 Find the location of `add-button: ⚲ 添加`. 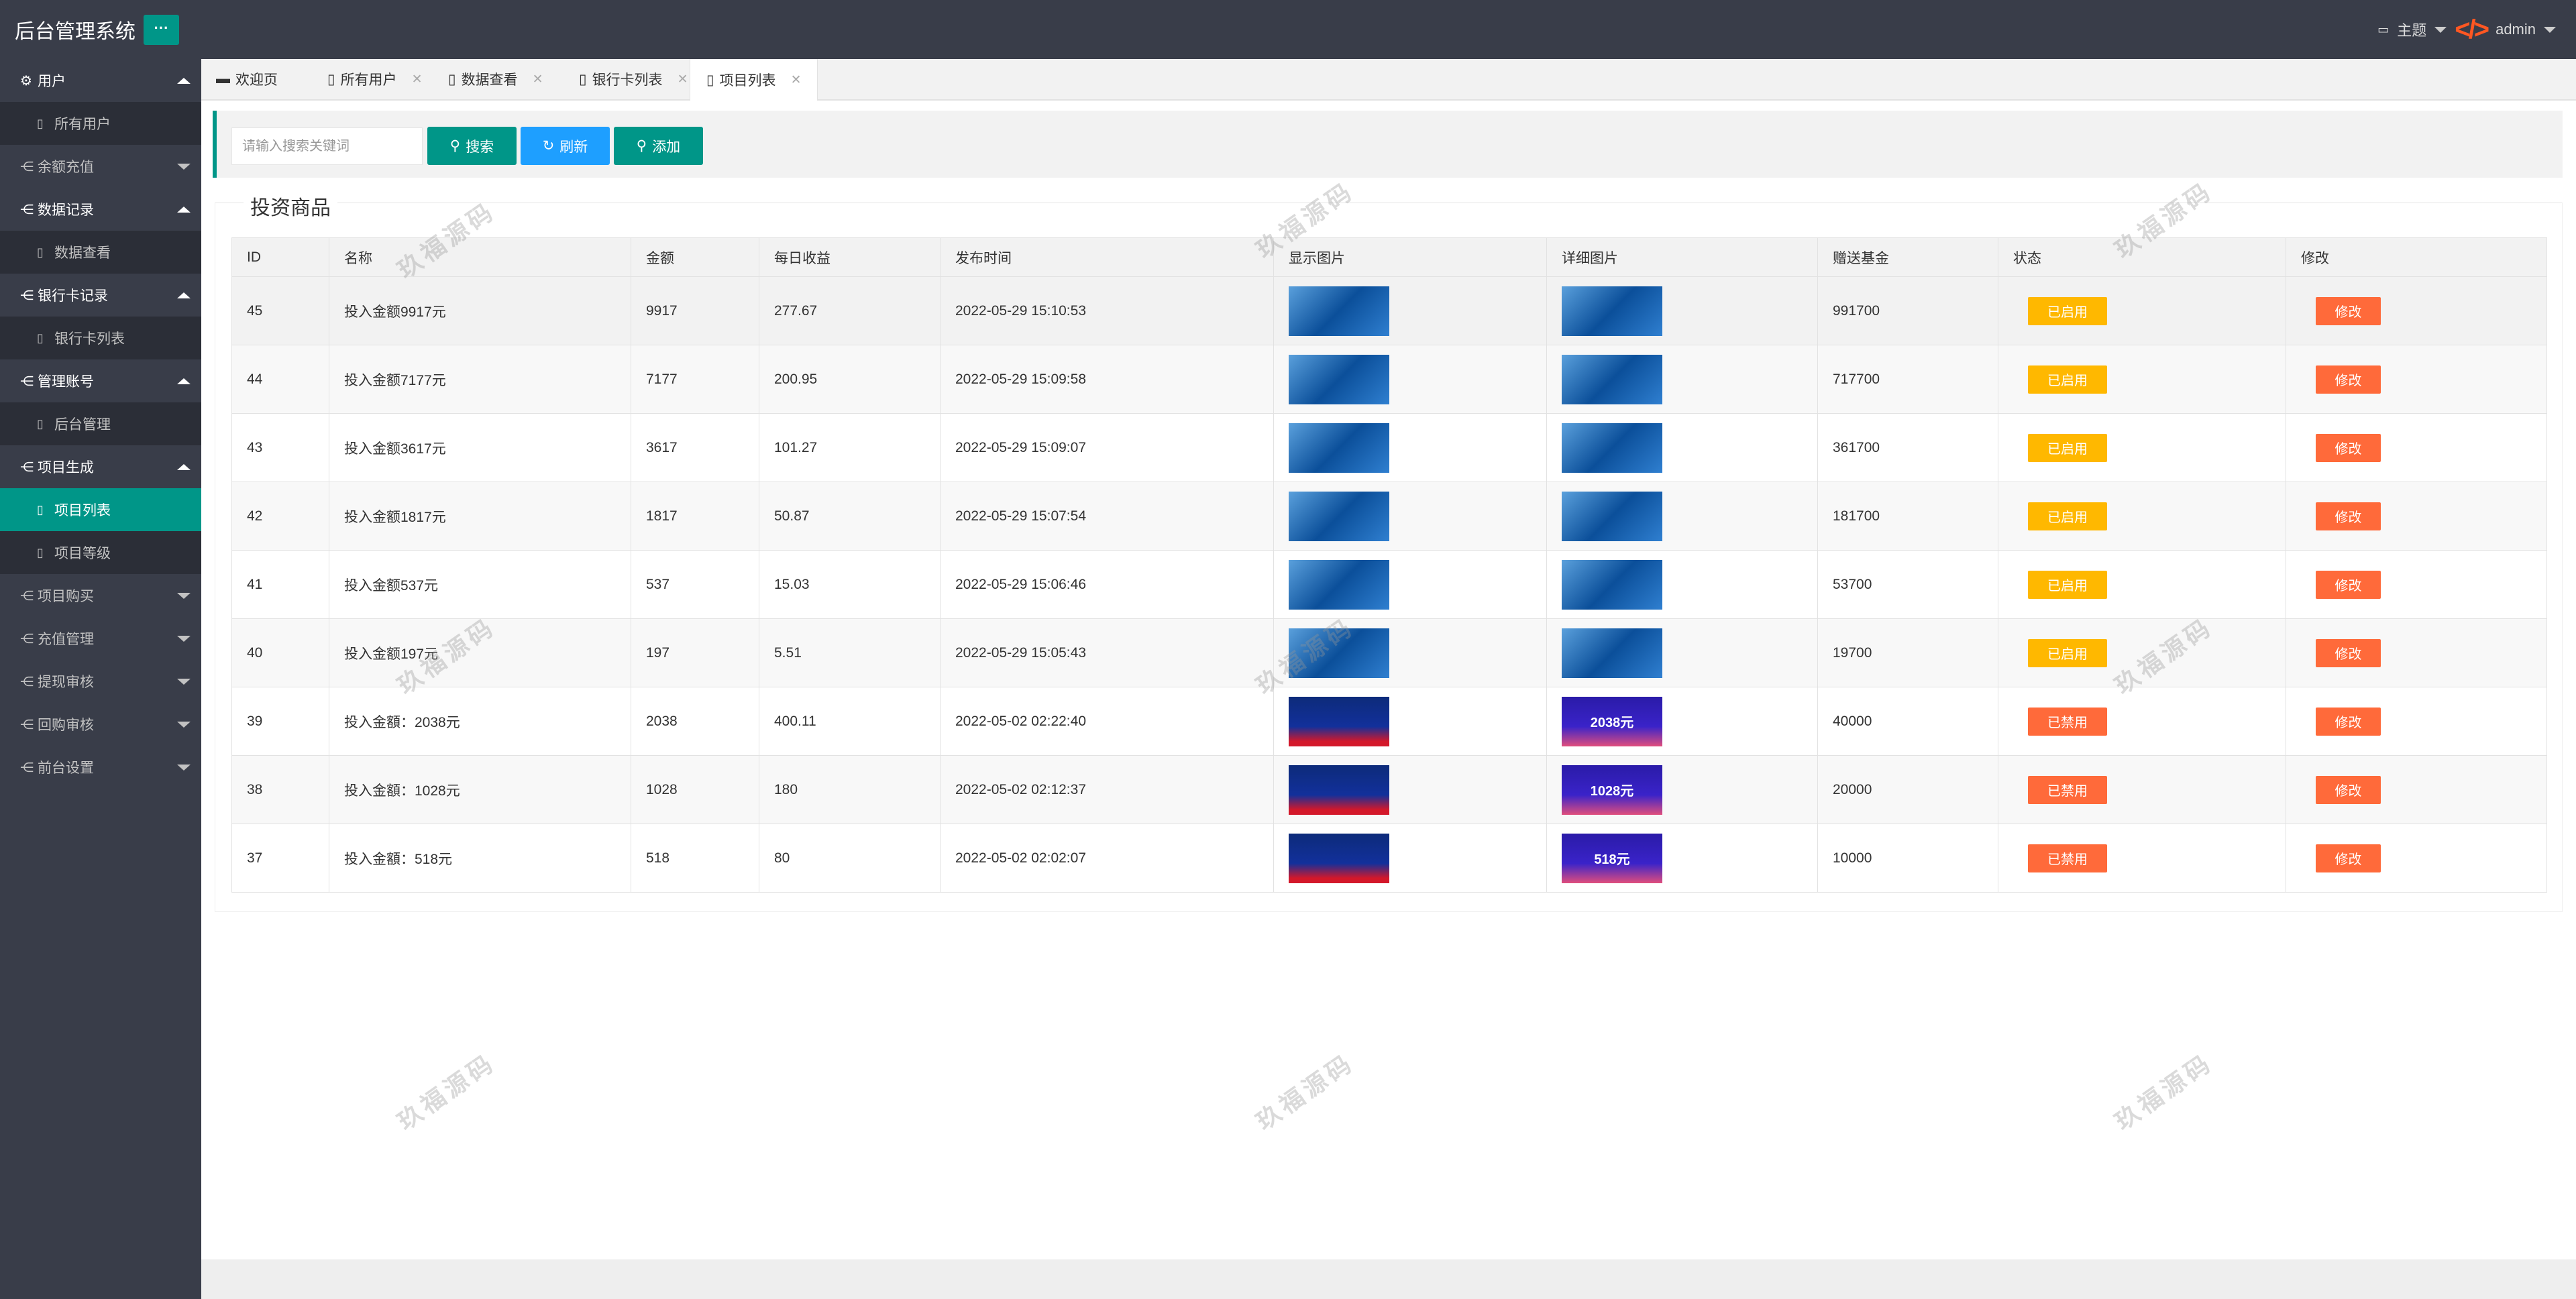

add-button: ⚲ 添加 is located at coordinates (658, 146).